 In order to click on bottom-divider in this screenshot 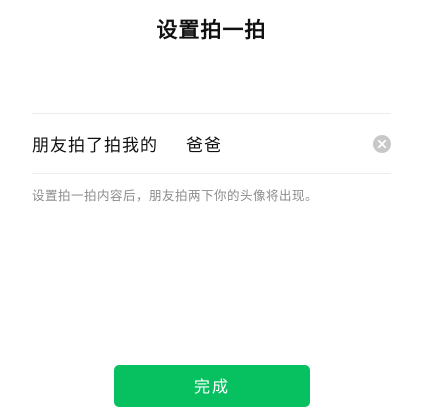, I will do `click(211, 173)`.